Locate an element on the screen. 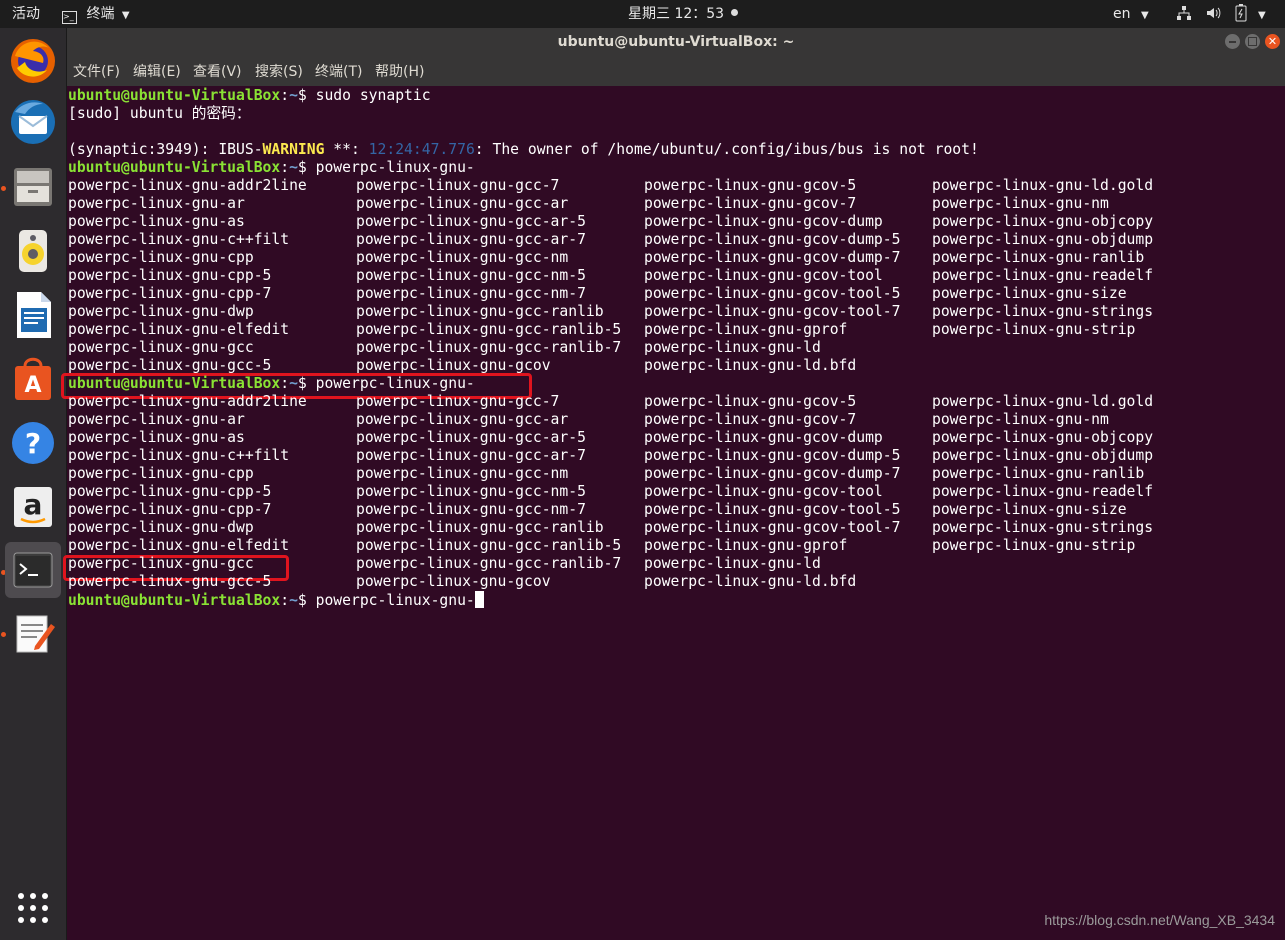 The image size is (1285, 940). top-bar: 活动 >_ 终端 ▼ 星期三 12：53 en ▼ ▼ is located at coordinates (642, 14).